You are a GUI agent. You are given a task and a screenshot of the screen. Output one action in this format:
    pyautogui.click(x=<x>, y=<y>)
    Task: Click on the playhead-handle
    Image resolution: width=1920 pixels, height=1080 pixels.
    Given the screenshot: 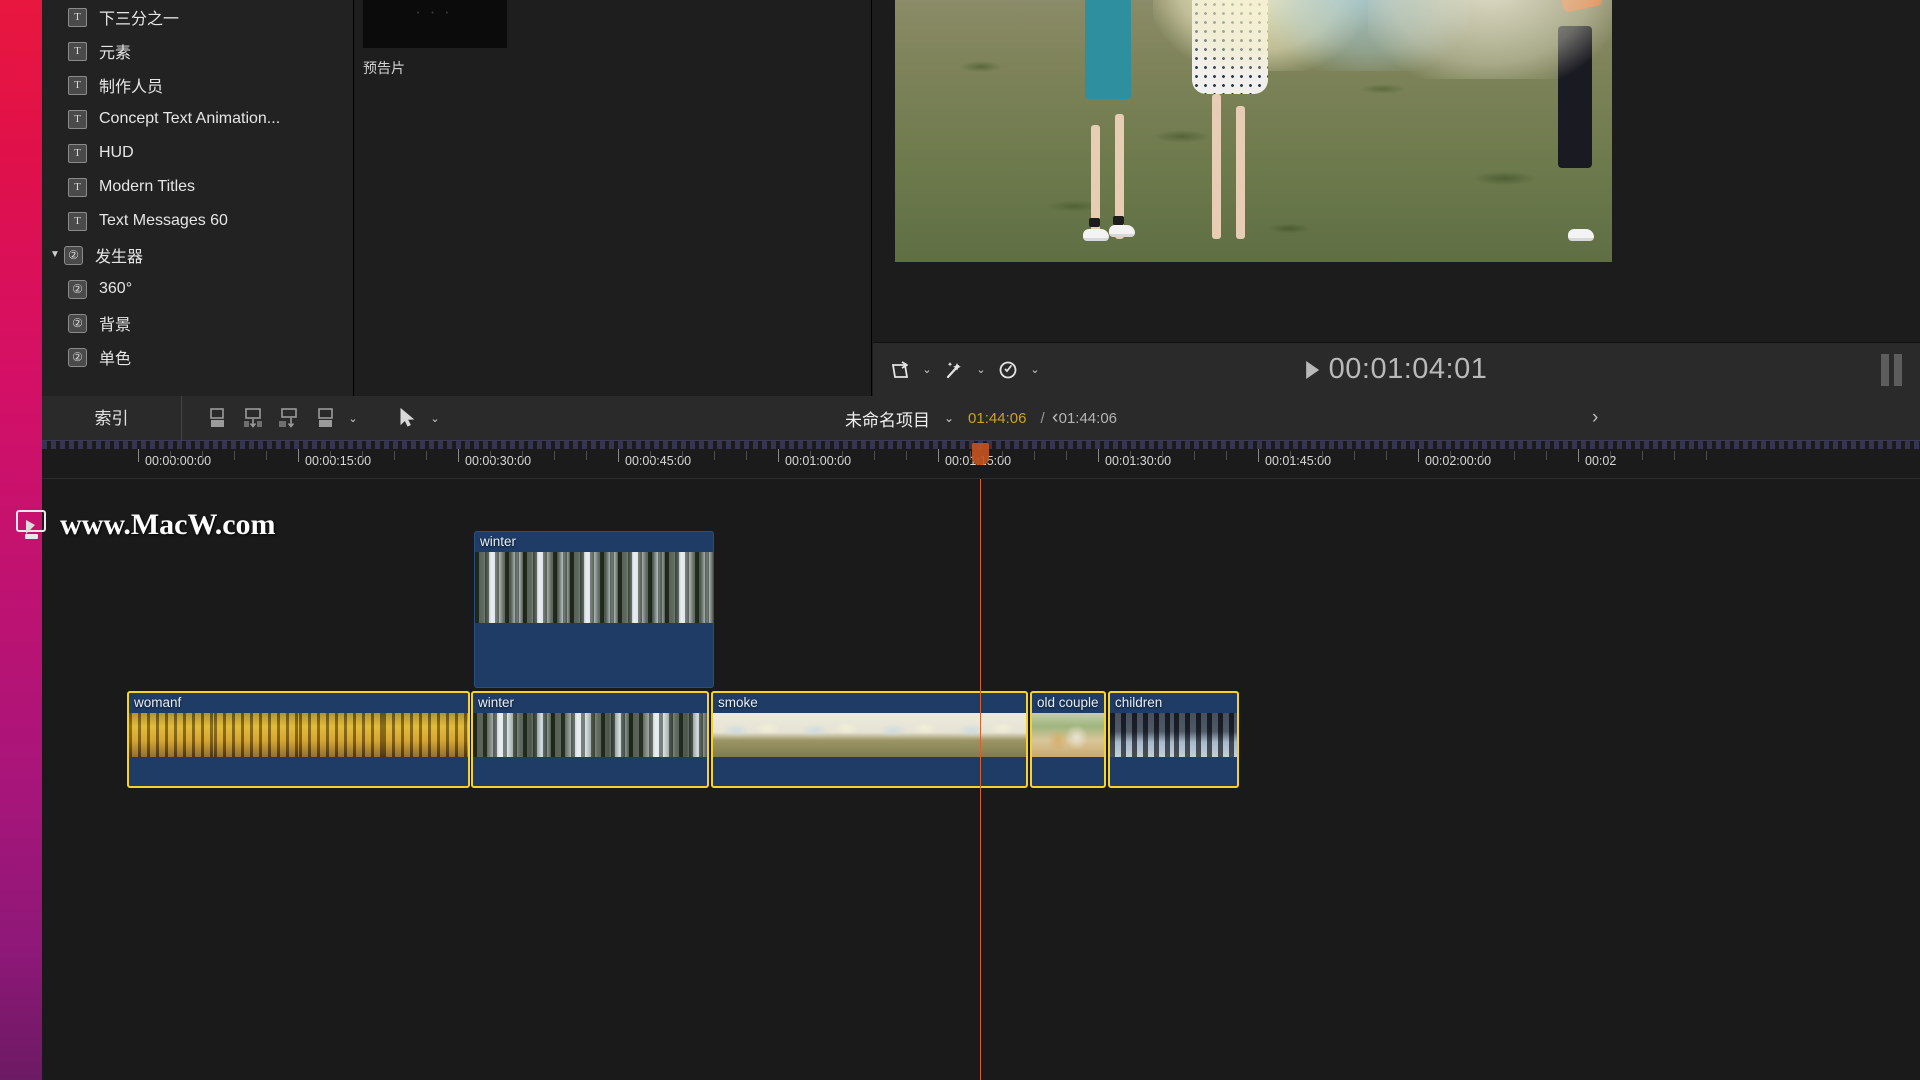 What is the action you would take?
    pyautogui.click(x=980, y=454)
    